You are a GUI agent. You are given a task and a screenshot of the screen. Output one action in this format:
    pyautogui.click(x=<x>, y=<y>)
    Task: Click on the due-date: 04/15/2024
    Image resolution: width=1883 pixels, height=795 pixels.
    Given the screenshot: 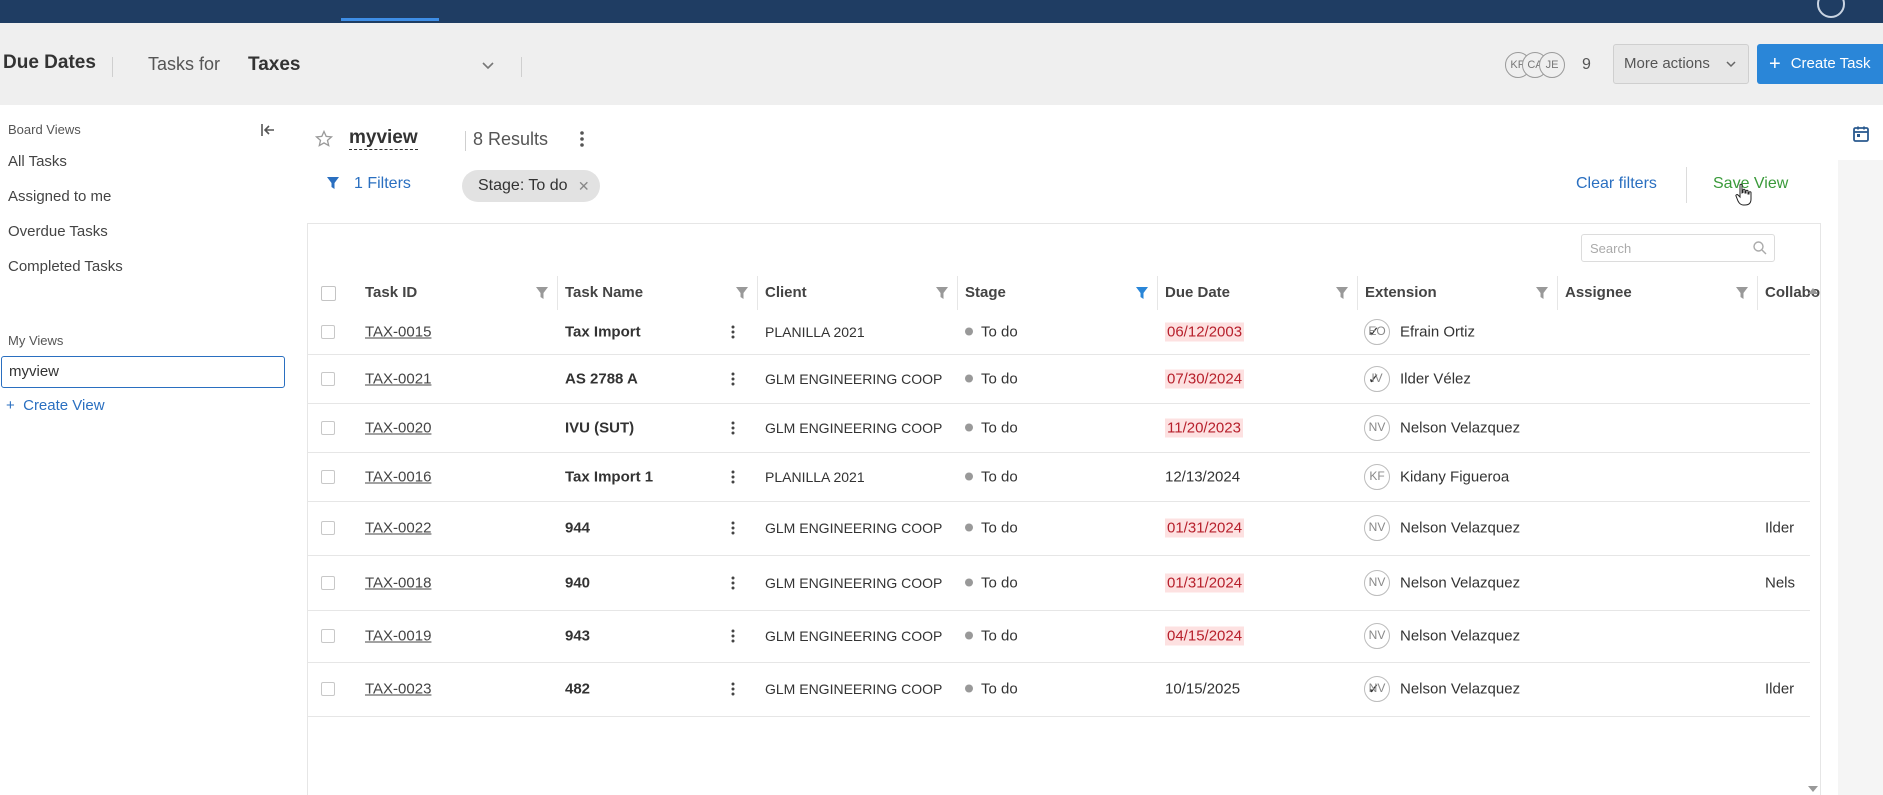 What is the action you would take?
    pyautogui.click(x=1205, y=636)
    